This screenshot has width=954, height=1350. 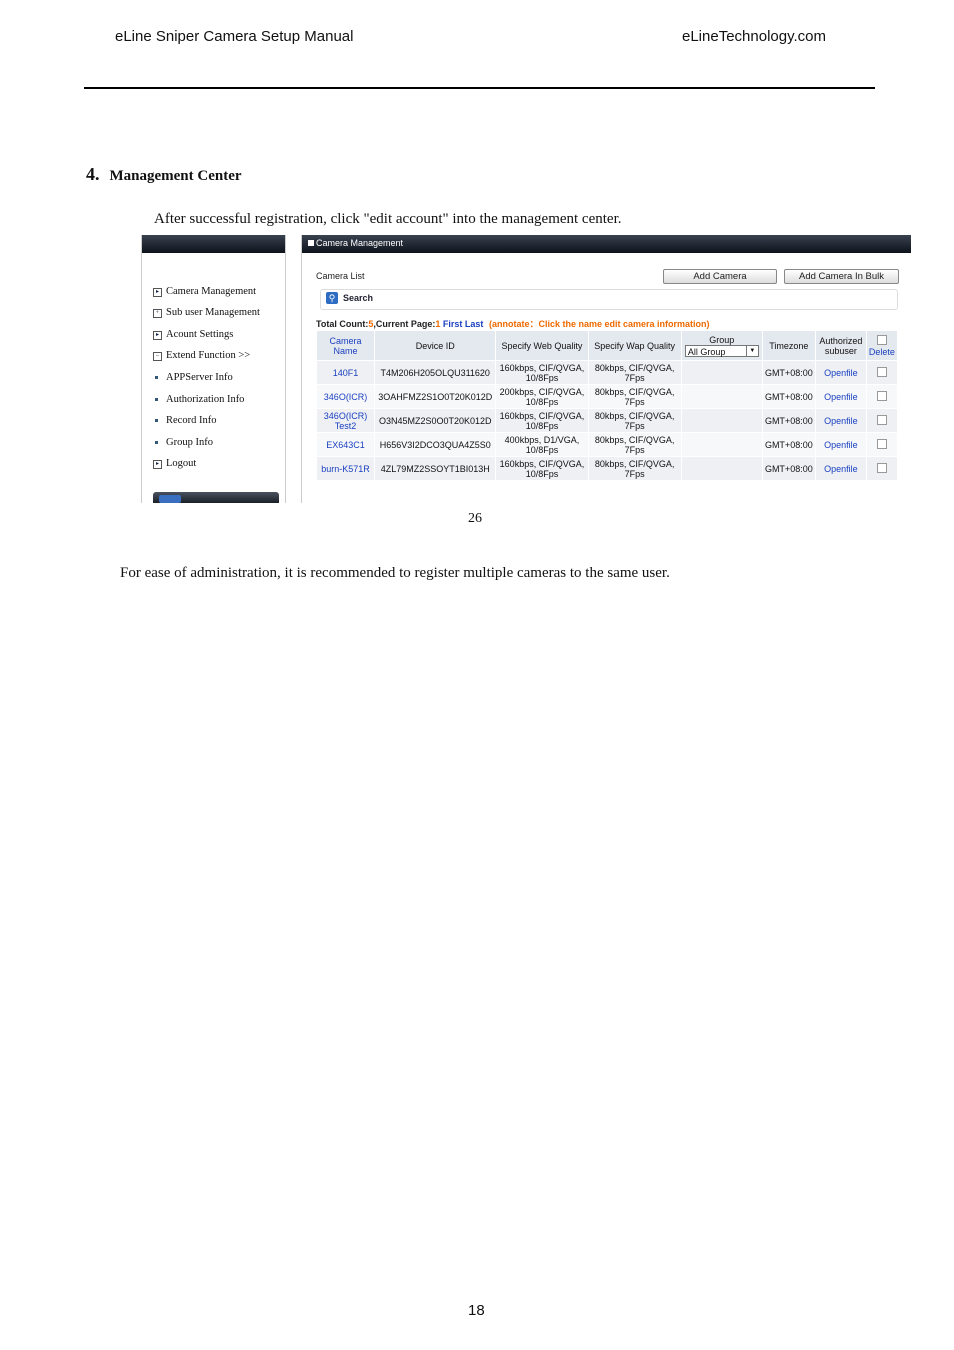 What do you see at coordinates (345, 345) in the screenshot?
I see `col-camera-name: Camera Name` at bounding box center [345, 345].